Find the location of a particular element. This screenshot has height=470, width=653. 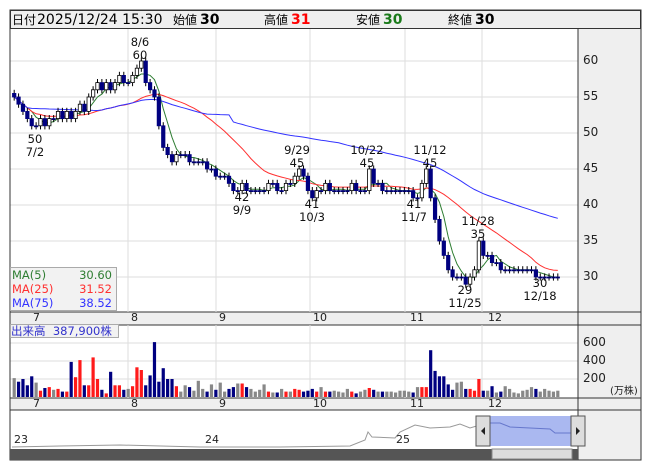

annotation-high: 11/28 35 is located at coordinates (478, 227).